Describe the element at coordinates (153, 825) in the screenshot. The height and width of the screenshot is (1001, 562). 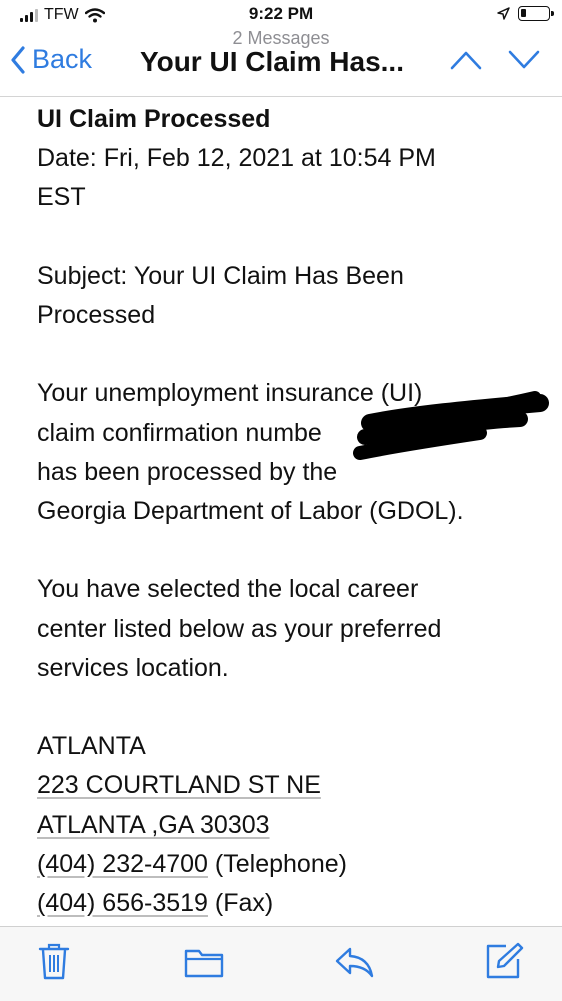
I see `address-link-2: ATLANTA ,GA 30303` at that location.